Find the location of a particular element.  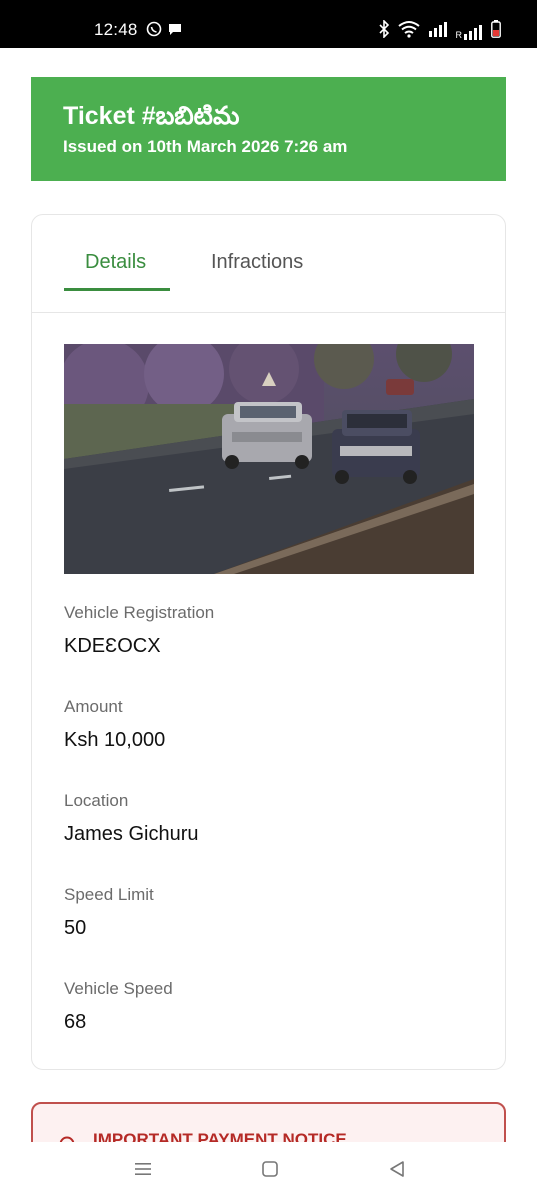

wifi-icon is located at coordinates (408, 31).